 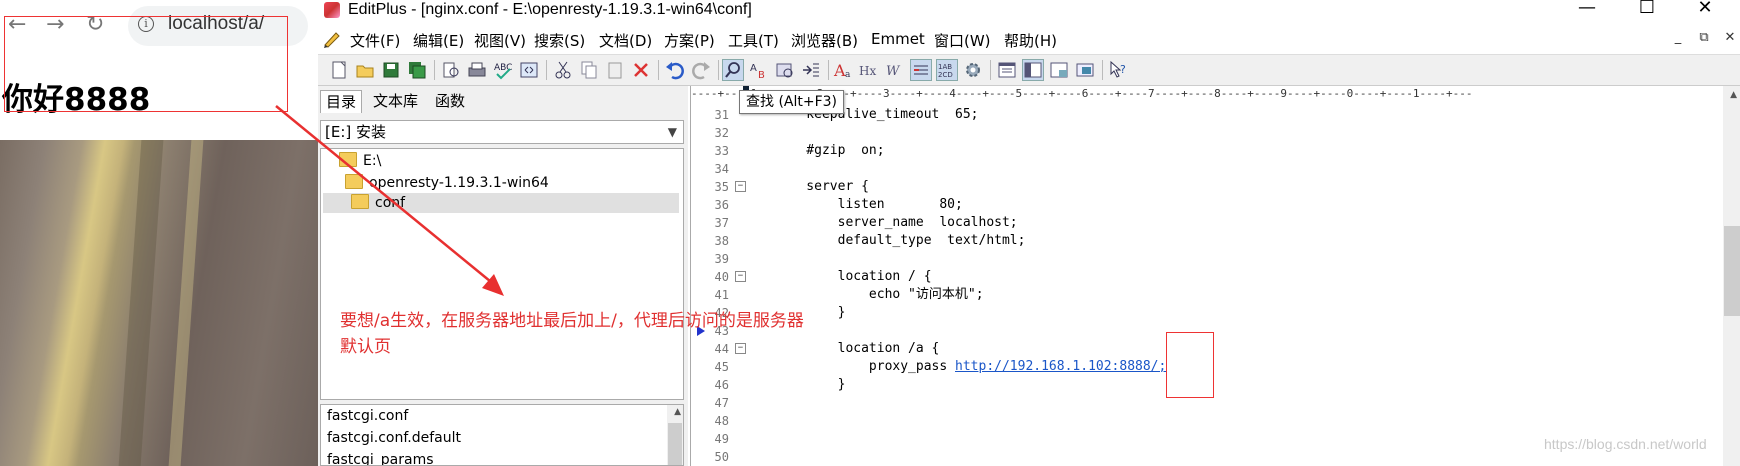 I want to click on line-number-icon, so click(x=921, y=70).